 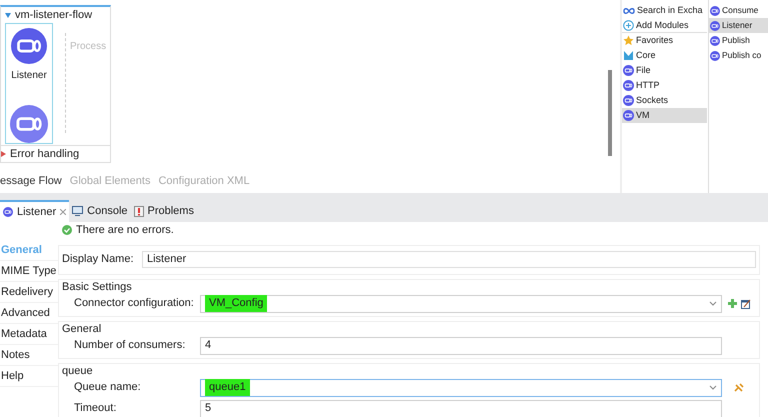 I want to click on nav-item: MIME Type, so click(x=29, y=271).